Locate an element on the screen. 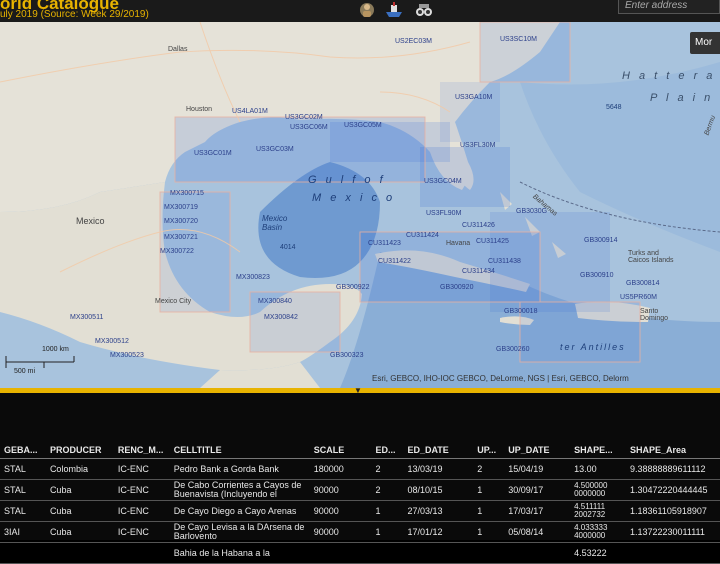 The height and width of the screenshot is (564, 720). cell-label: GB300814 is located at coordinates (642, 283).